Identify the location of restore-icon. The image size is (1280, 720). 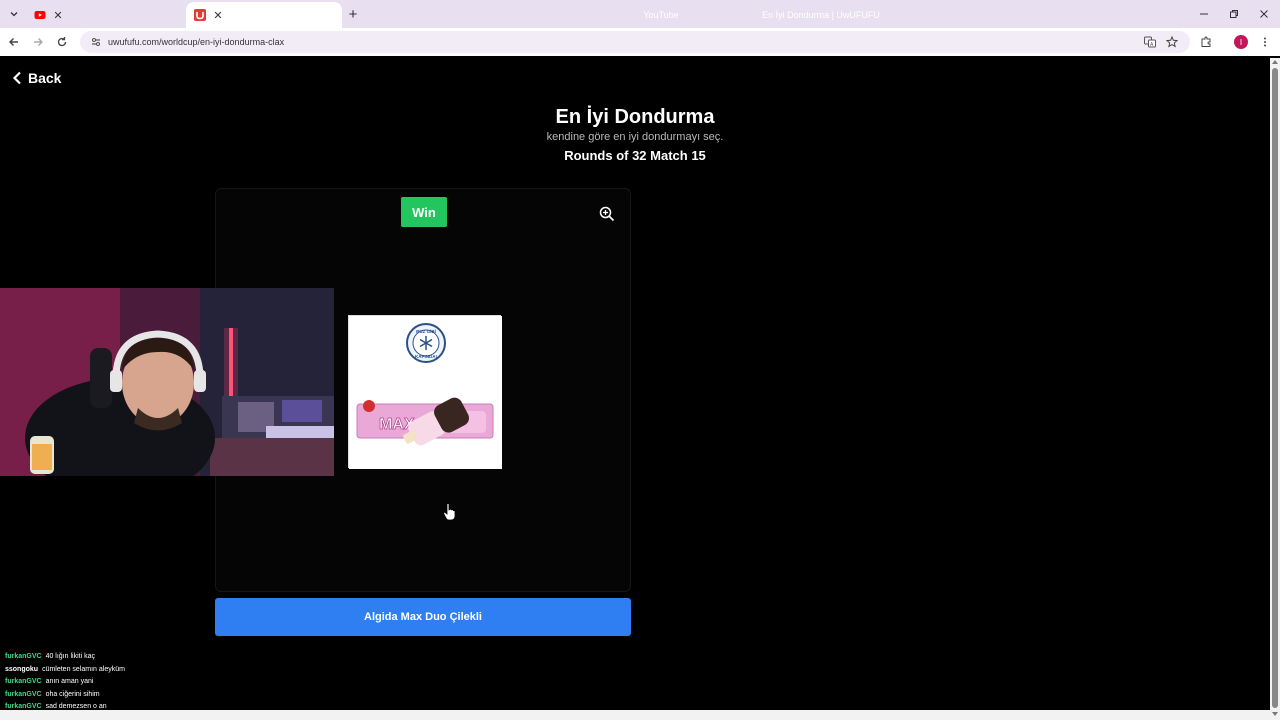
(1234, 14).